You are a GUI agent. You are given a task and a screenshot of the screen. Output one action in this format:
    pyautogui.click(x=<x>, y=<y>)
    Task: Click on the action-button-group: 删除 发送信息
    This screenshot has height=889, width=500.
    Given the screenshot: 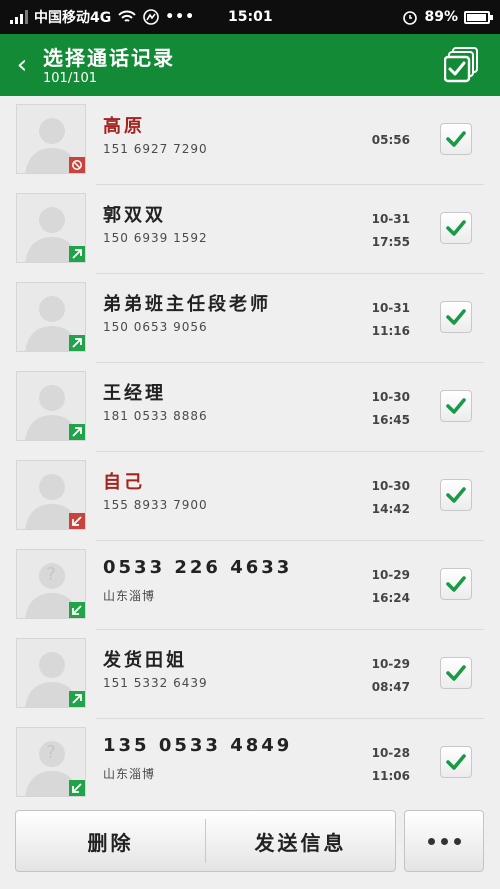 What is the action you would take?
    pyautogui.click(x=205, y=841)
    